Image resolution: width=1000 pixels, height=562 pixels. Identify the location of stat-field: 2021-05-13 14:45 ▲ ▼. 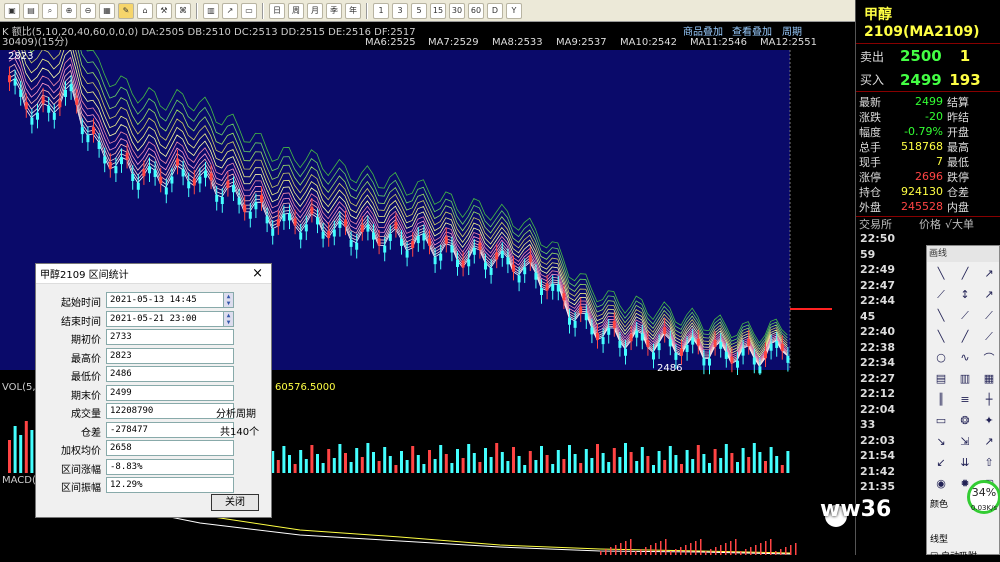
(170, 300).